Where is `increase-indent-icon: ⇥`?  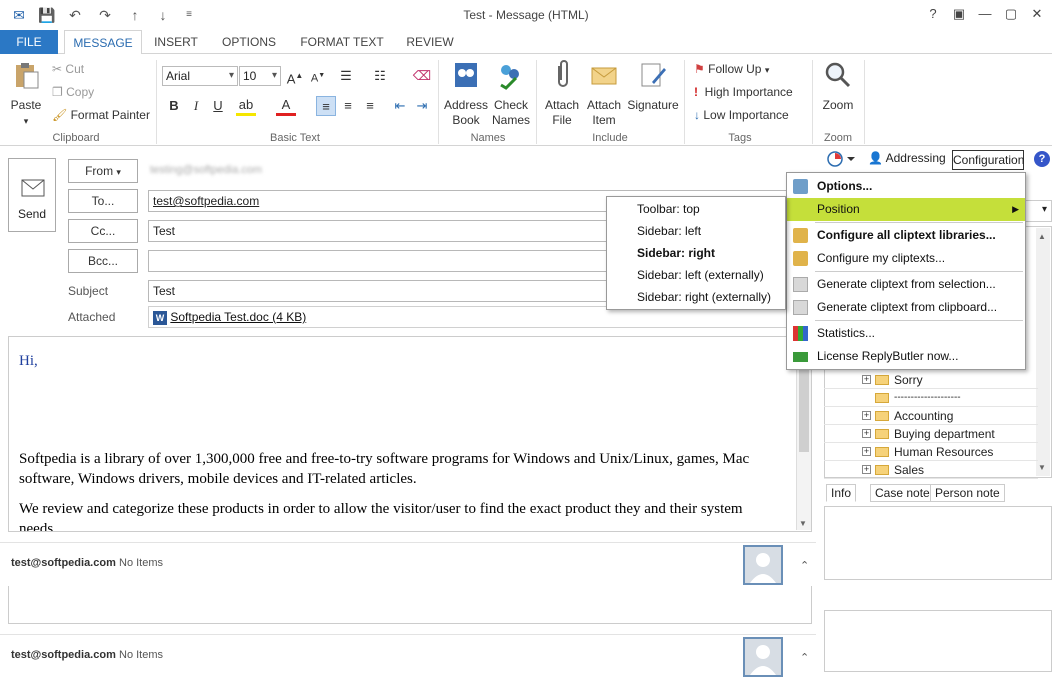 increase-indent-icon: ⇥ is located at coordinates (422, 106).